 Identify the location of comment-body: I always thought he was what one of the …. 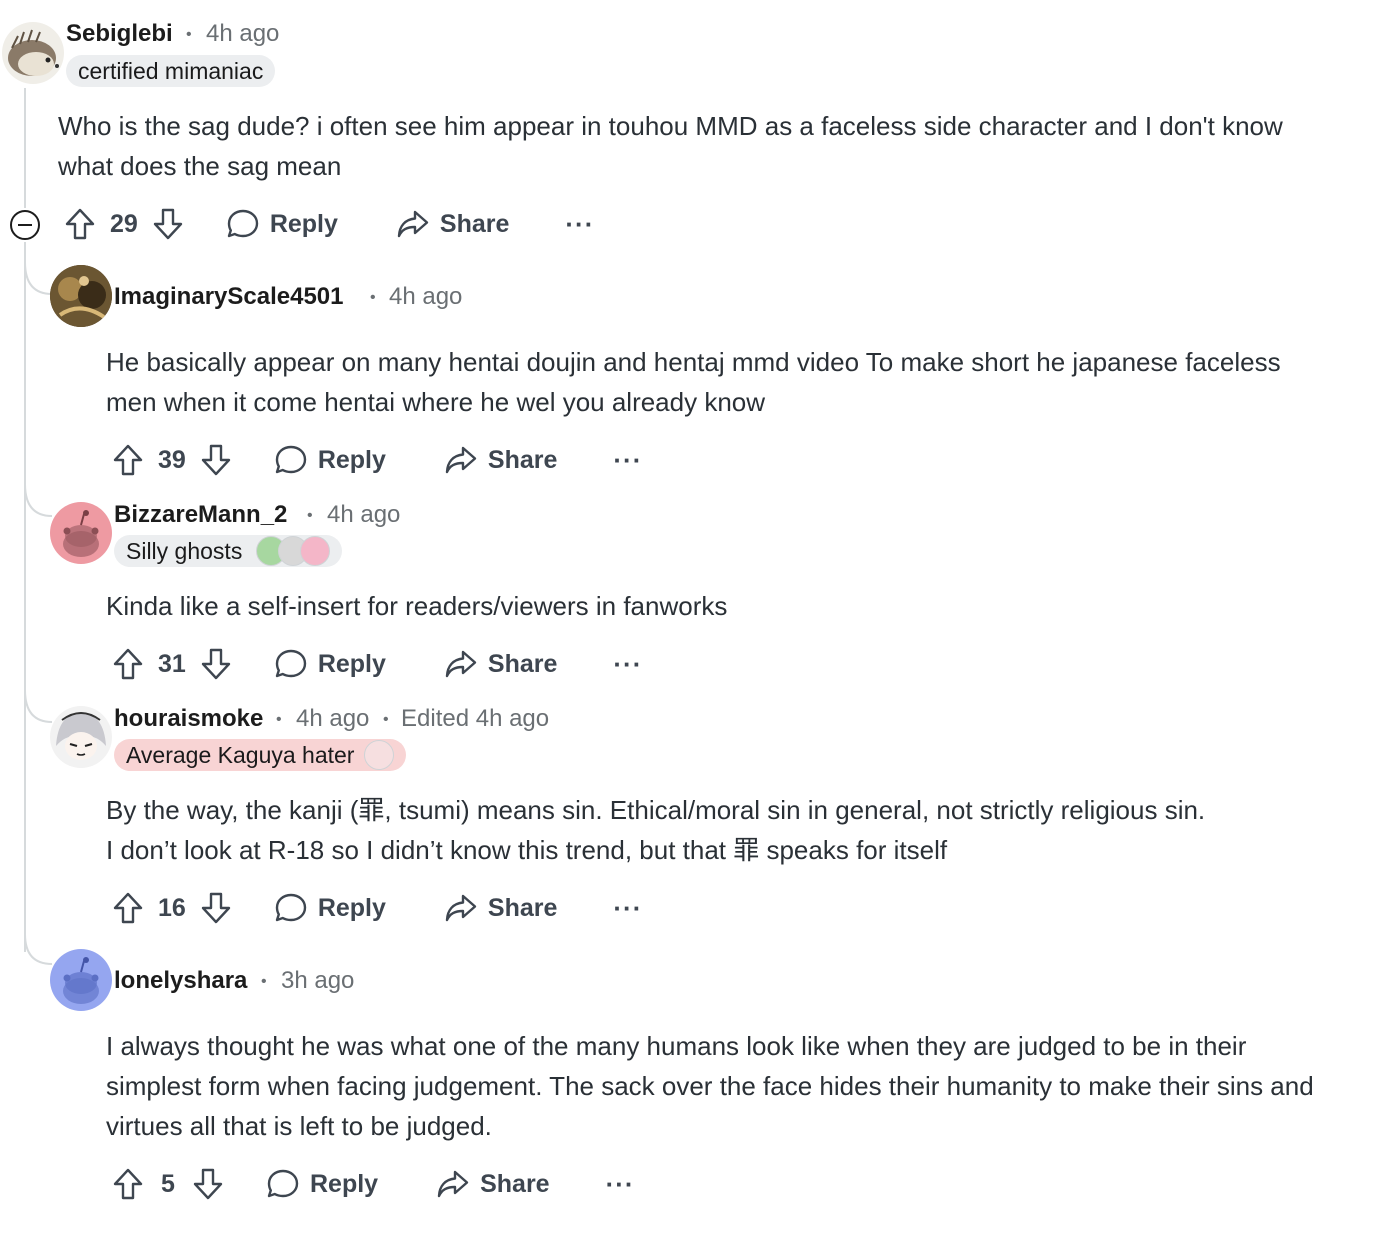
(710, 1086).